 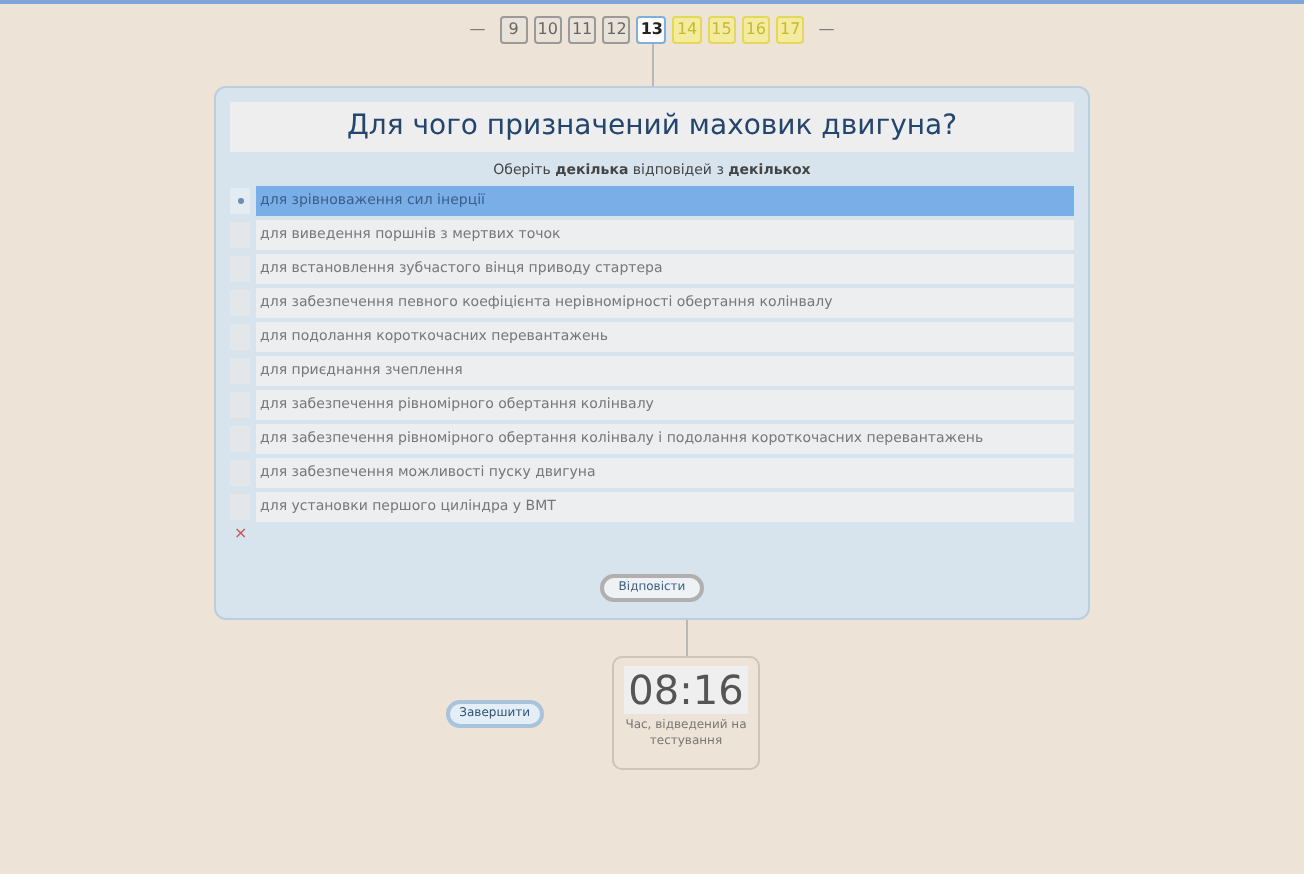 I want to click on pagination-next: —, so click(x=826, y=30).